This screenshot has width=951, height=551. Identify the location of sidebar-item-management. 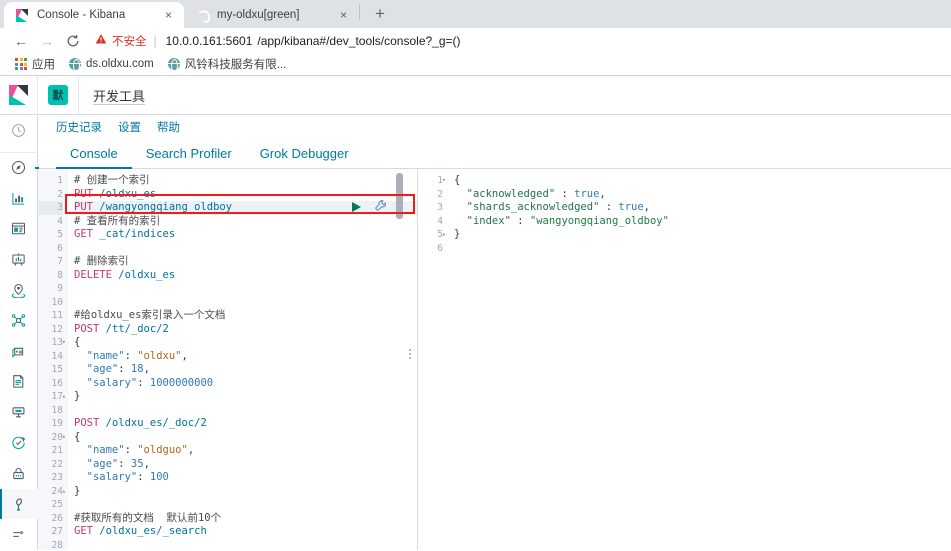
(19, 534).